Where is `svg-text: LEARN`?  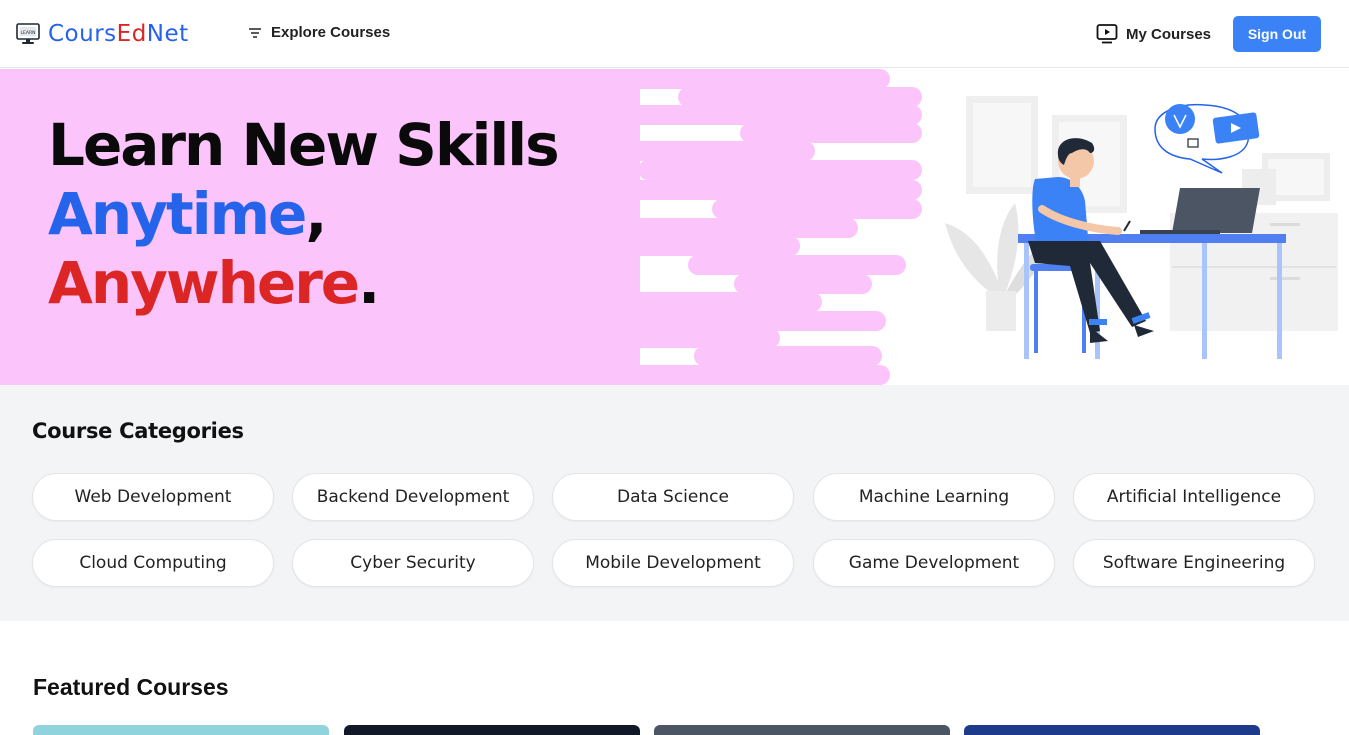
svg-text: LEARN is located at coordinates (28, 33).